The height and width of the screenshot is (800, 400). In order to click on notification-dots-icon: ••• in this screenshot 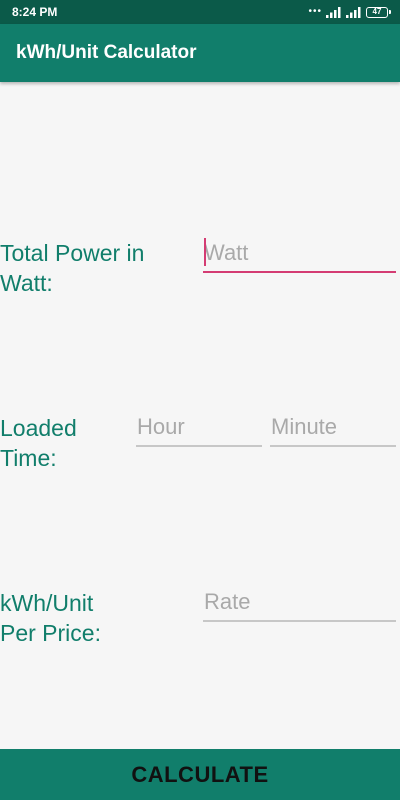, I will do `click(315, 11)`.